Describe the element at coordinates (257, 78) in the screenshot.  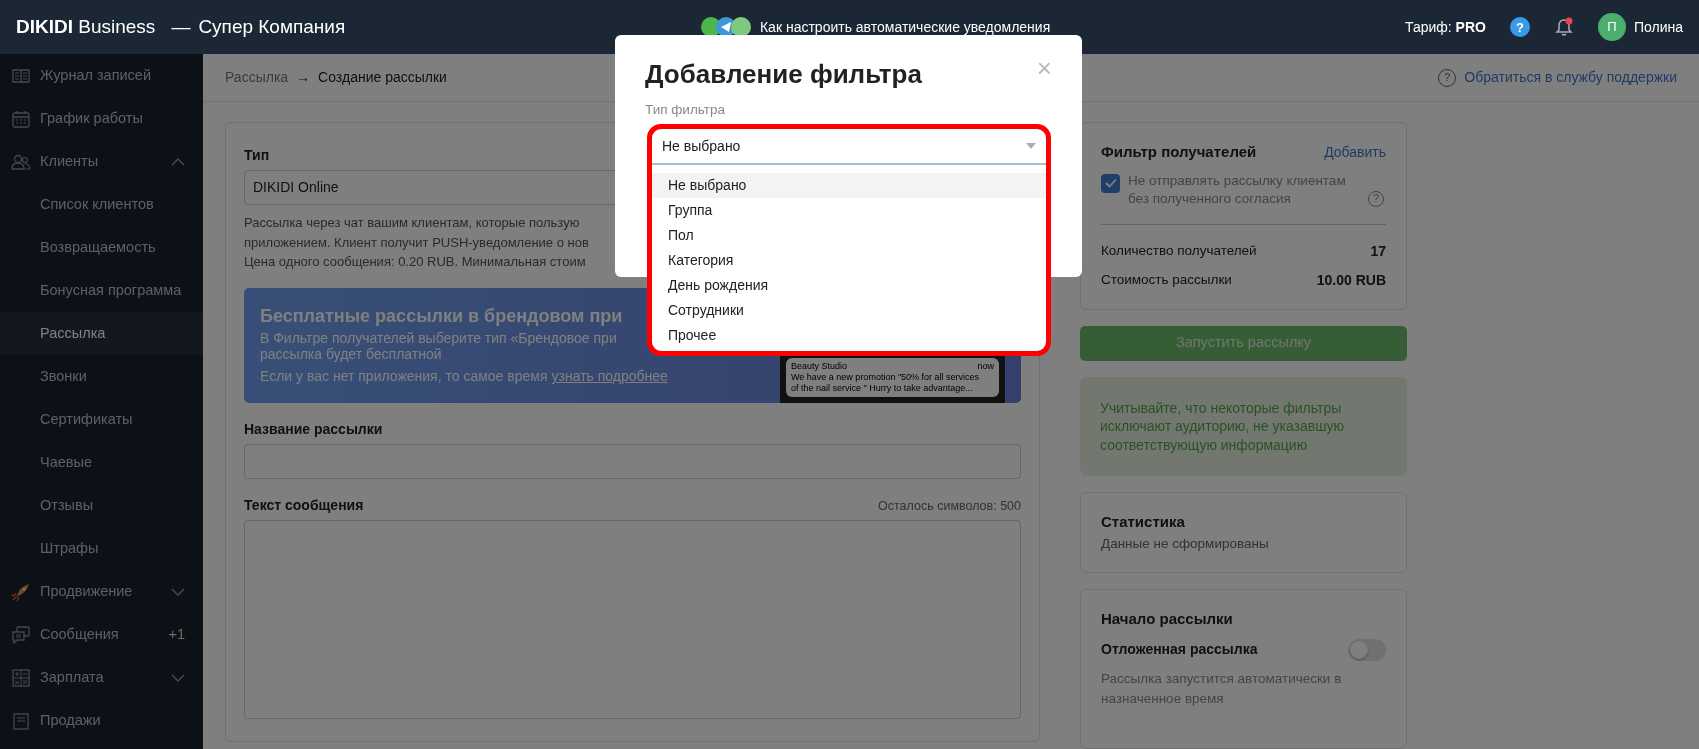
I see `breadcrumb-link: Рассылка` at that location.